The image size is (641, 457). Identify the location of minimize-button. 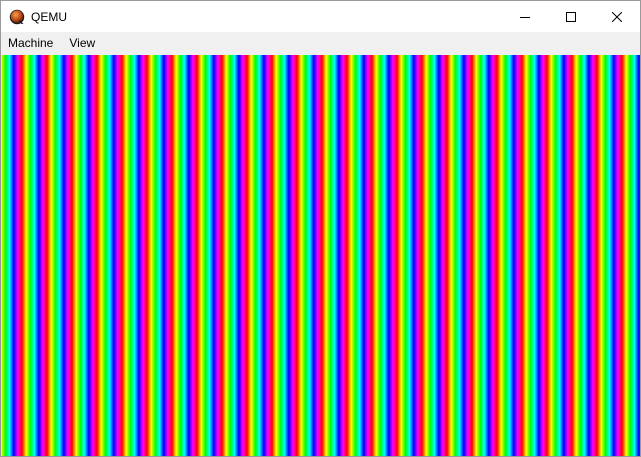
(525, 16).